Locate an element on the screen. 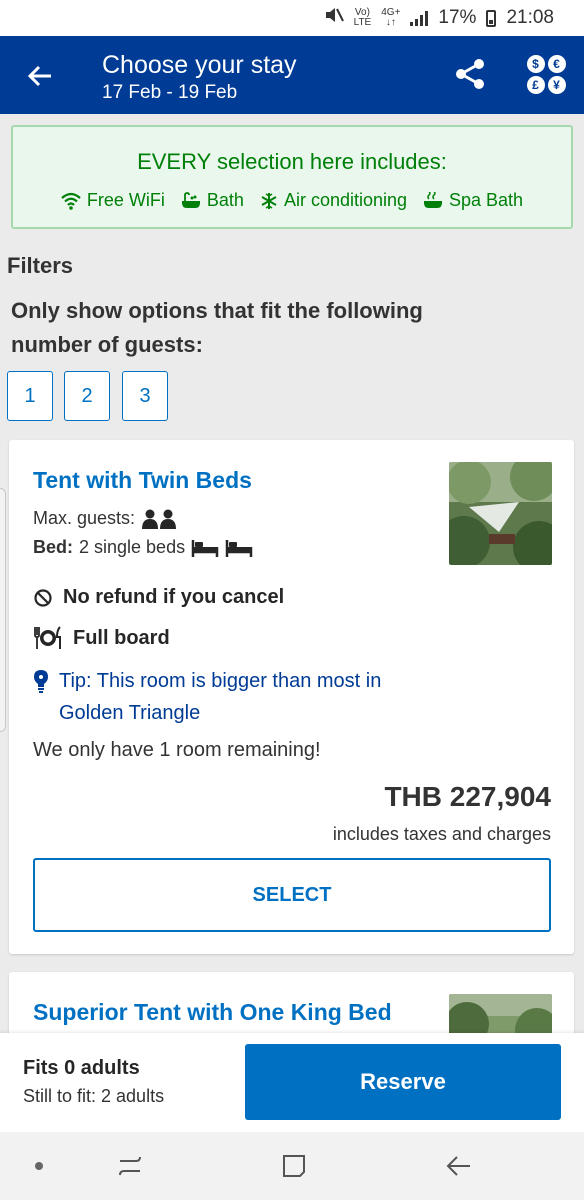 The width and height of the screenshot is (584, 1200). bed-label: Bed: is located at coordinates (53, 547).